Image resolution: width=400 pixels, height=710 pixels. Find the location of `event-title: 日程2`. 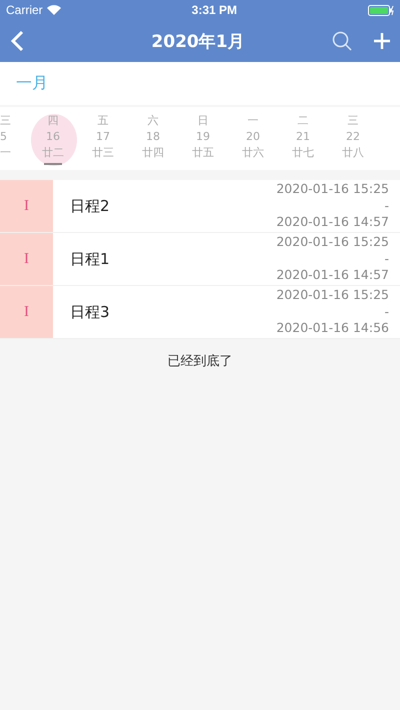

event-title: 日程2 is located at coordinates (90, 206).